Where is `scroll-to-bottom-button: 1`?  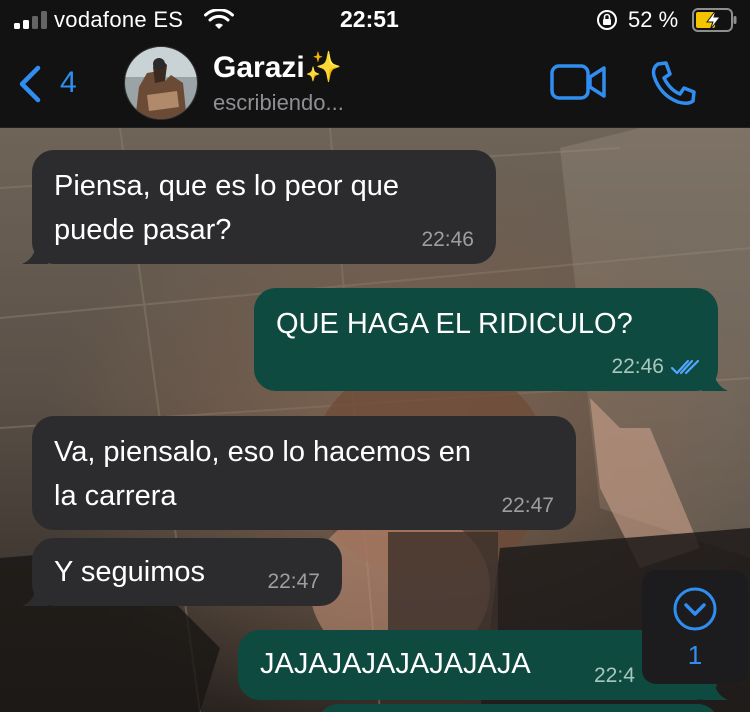 scroll-to-bottom-button: 1 is located at coordinates (695, 627).